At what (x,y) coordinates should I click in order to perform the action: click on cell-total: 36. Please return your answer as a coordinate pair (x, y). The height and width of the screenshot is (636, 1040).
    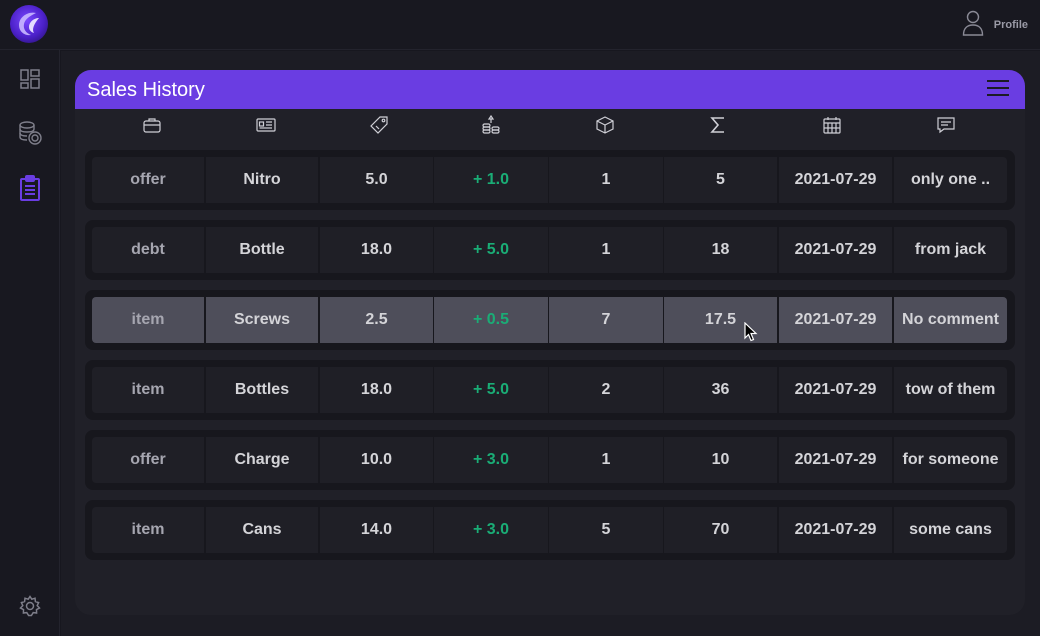
    Looking at the image, I should click on (720, 390).